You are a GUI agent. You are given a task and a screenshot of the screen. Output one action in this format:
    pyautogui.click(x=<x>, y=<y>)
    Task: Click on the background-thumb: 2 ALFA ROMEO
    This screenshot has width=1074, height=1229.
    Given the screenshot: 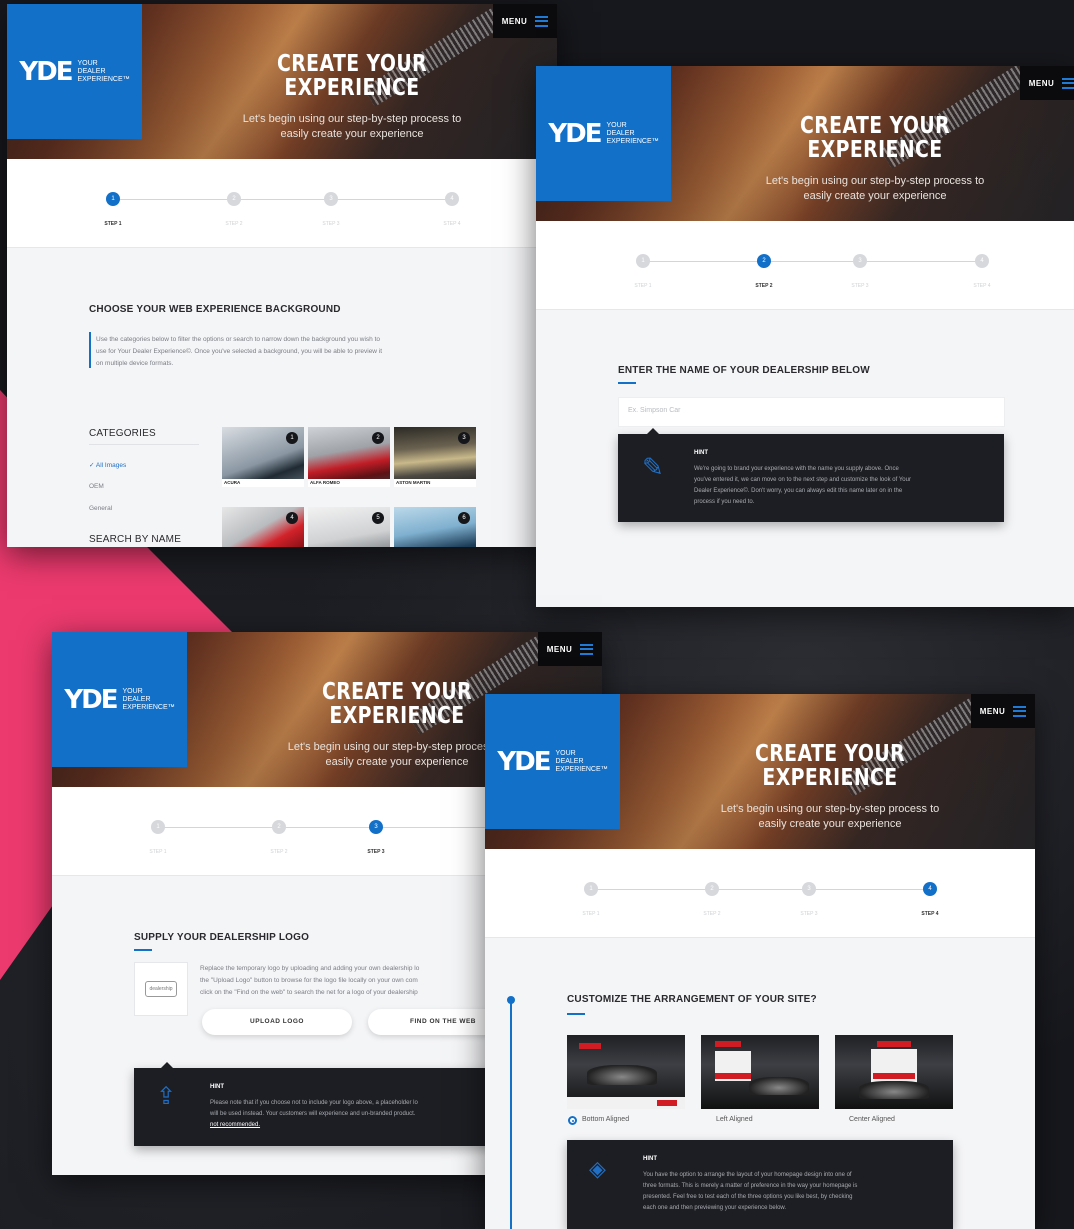 What is the action you would take?
    pyautogui.click(x=349, y=457)
    